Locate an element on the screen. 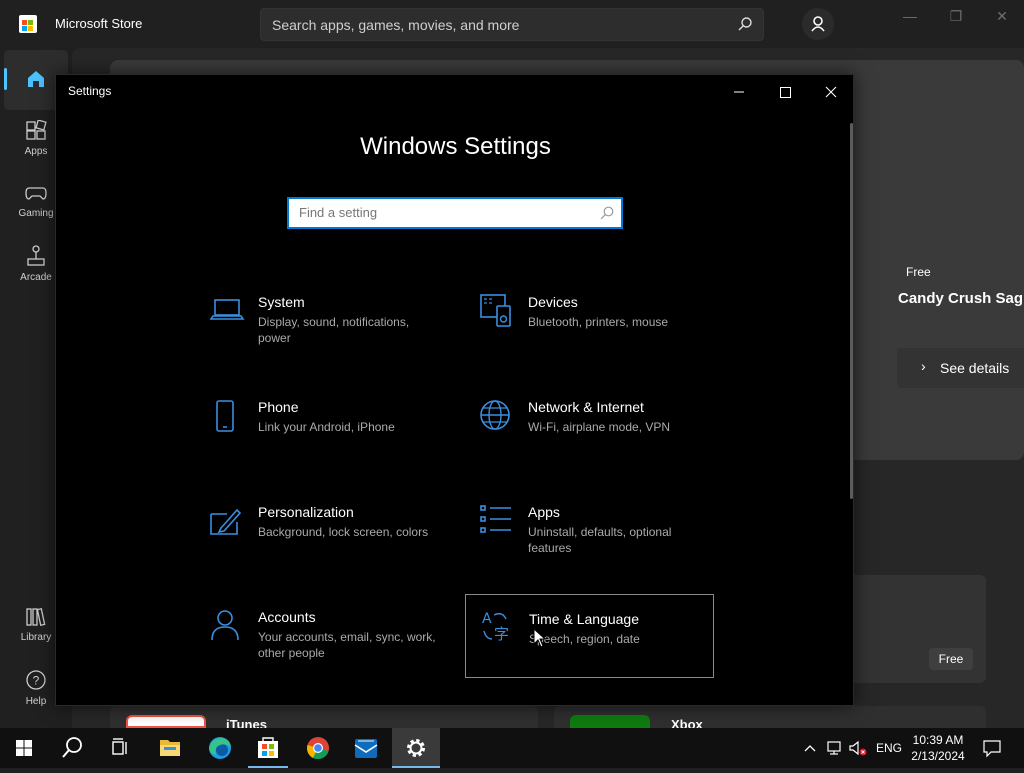  maximize-button is located at coordinates (785, 92).